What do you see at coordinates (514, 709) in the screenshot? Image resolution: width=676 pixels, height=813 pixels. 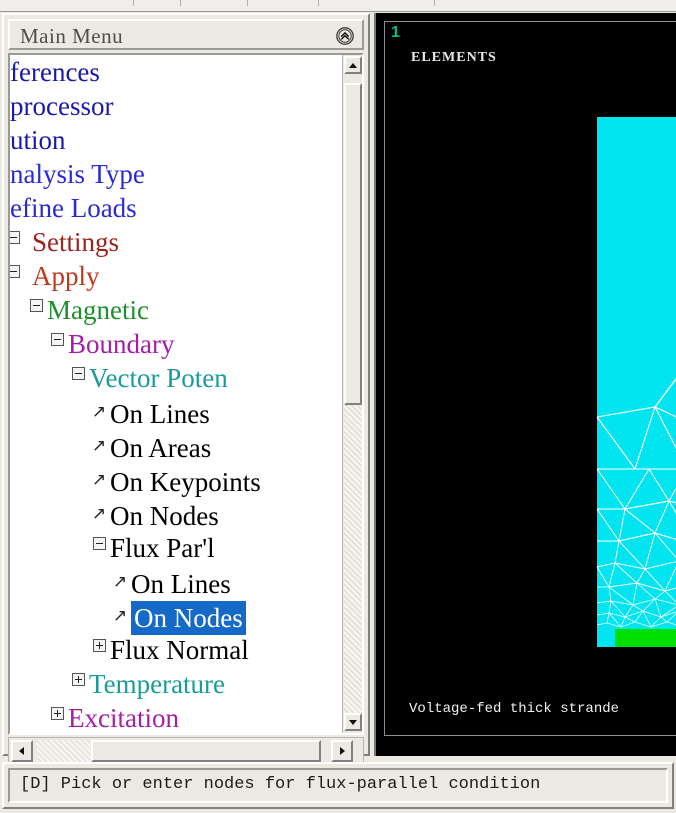 I see `graphics-footer-text: Voltage-fed thick strande` at bounding box center [514, 709].